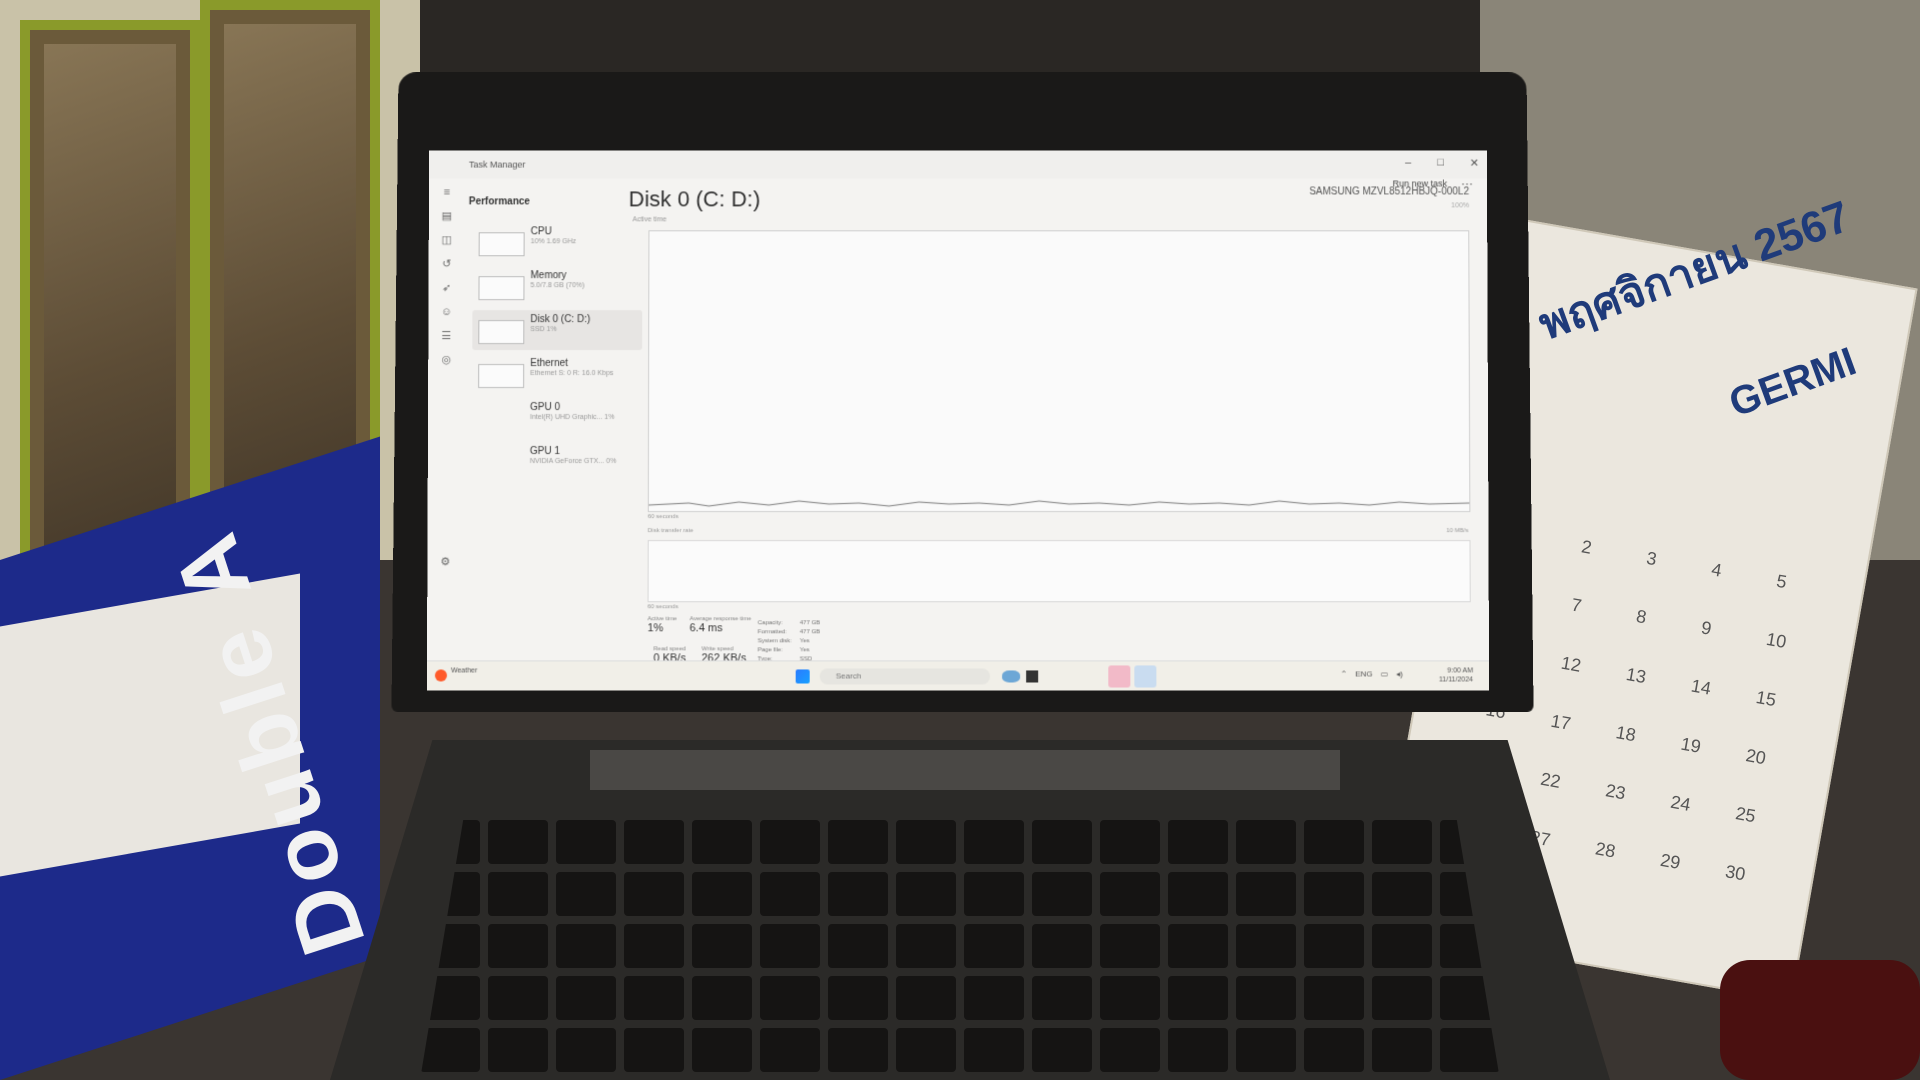 The image size is (1920, 1080). What do you see at coordinates (1456, 675) in the screenshot?
I see `clock: 9:00 AM 11/11/2024` at bounding box center [1456, 675].